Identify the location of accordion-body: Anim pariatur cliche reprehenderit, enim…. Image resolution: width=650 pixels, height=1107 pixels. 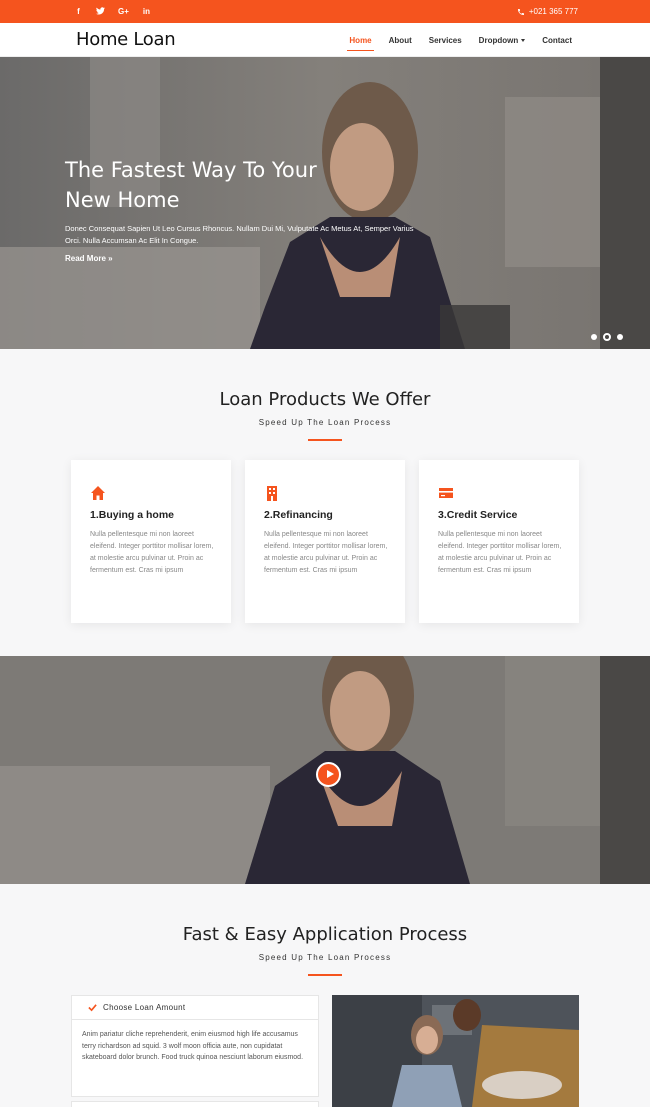
(193, 1046).